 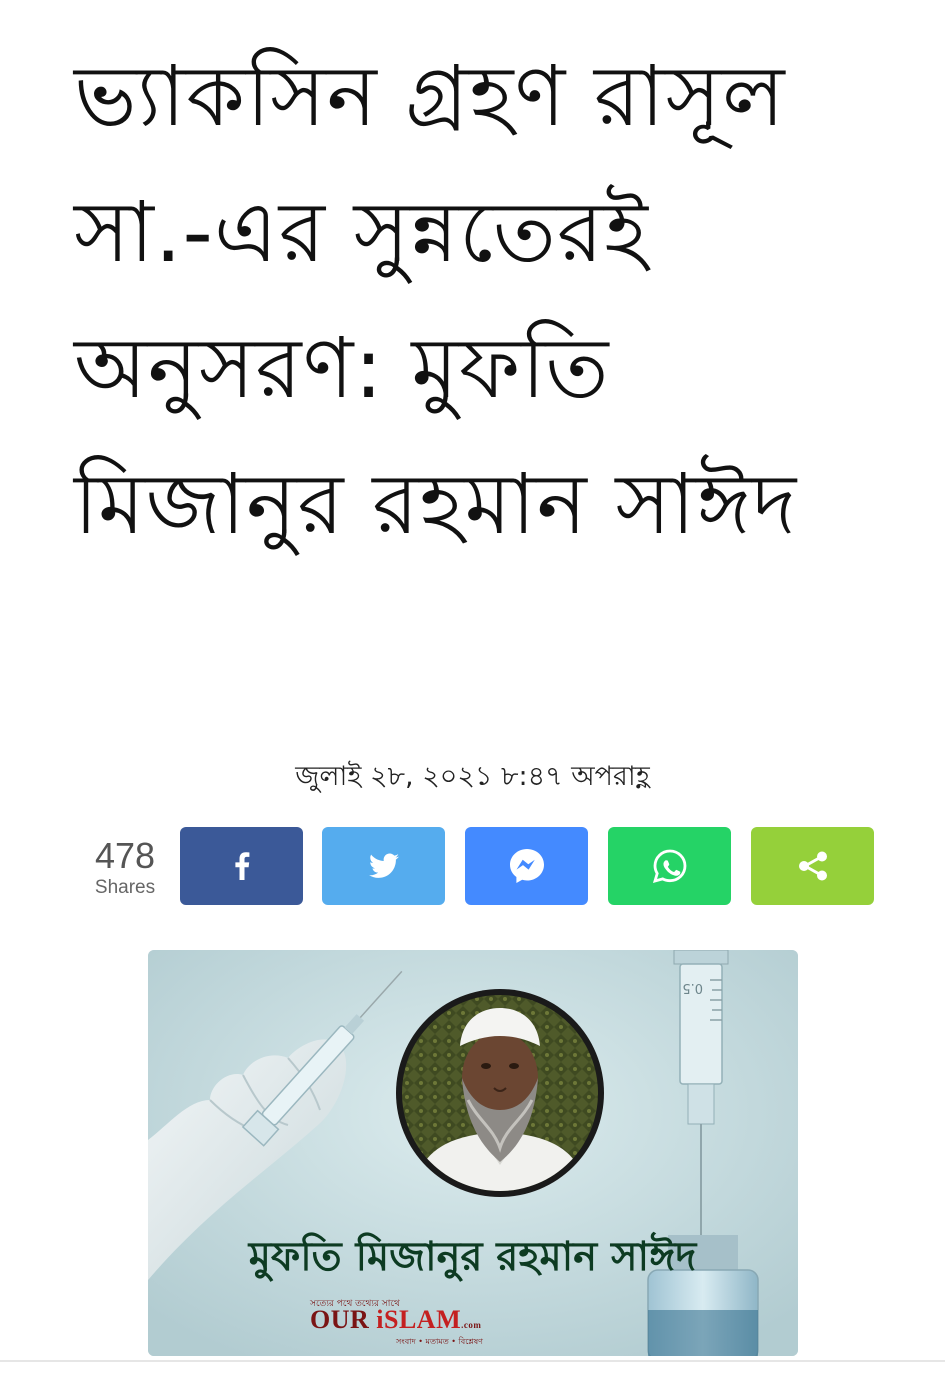 I want to click on share-icon, so click(x=812, y=866).